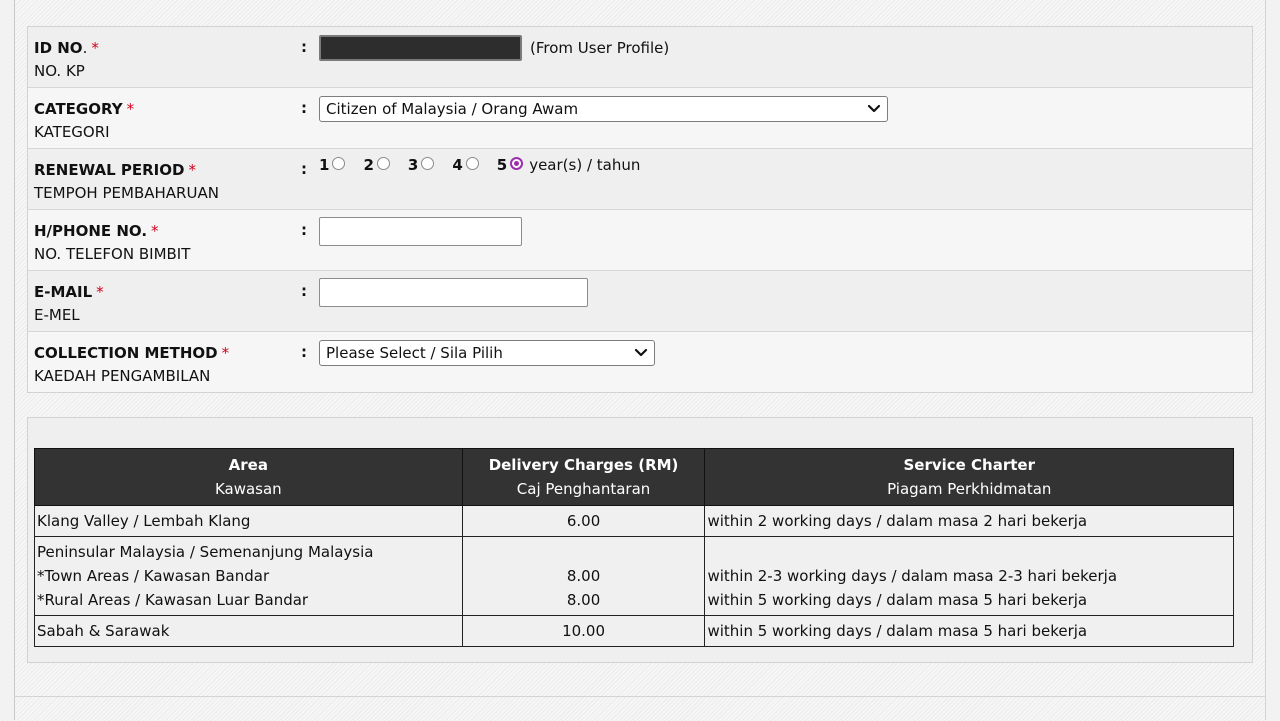 Image resolution: width=1280 pixels, height=721 pixels. What do you see at coordinates (248, 477) in the screenshot?
I see `header-area: Area Kawasan` at bounding box center [248, 477].